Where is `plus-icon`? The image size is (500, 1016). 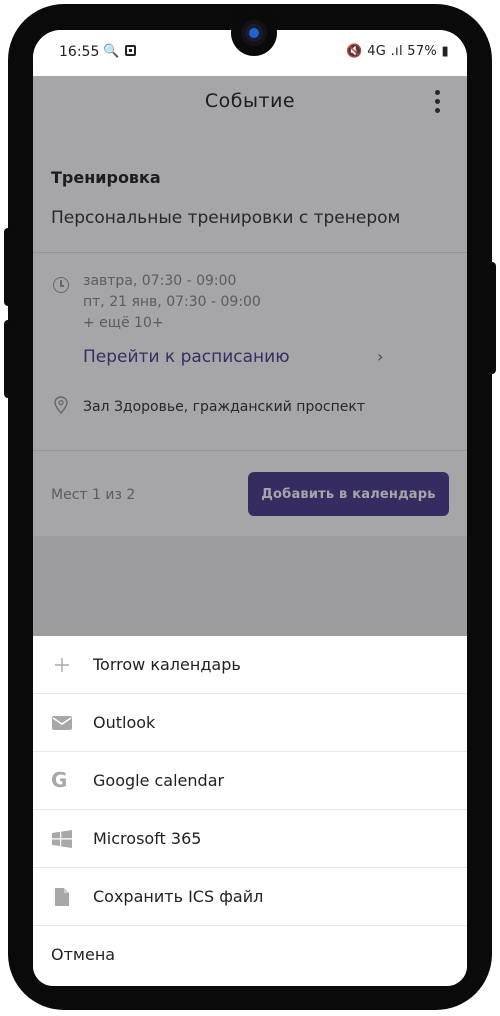 plus-icon is located at coordinates (62, 665).